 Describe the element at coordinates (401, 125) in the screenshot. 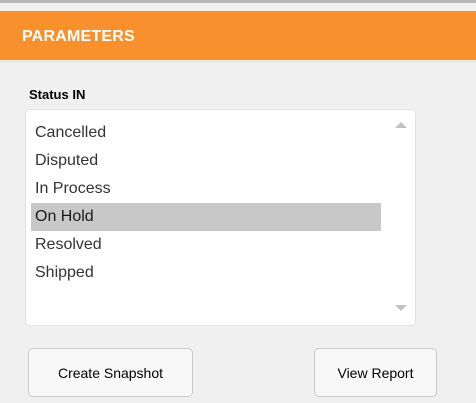

I see `scroll-up-icon` at that location.